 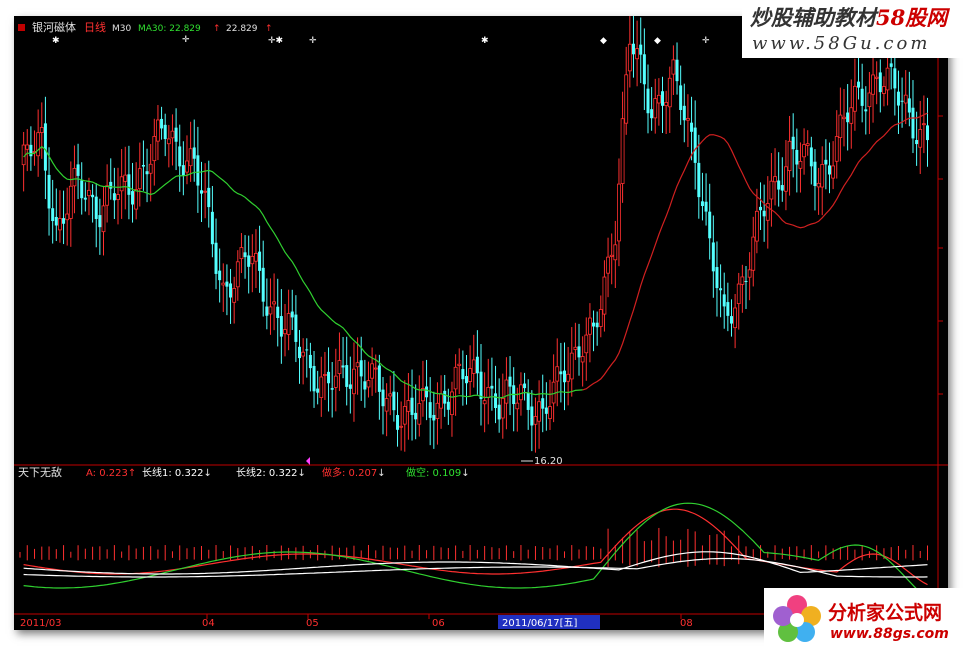 What do you see at coordinates (657, 41) in the screenshot?
I see `signal-marker-diamond: ◆` at bounding box center [657, 41].